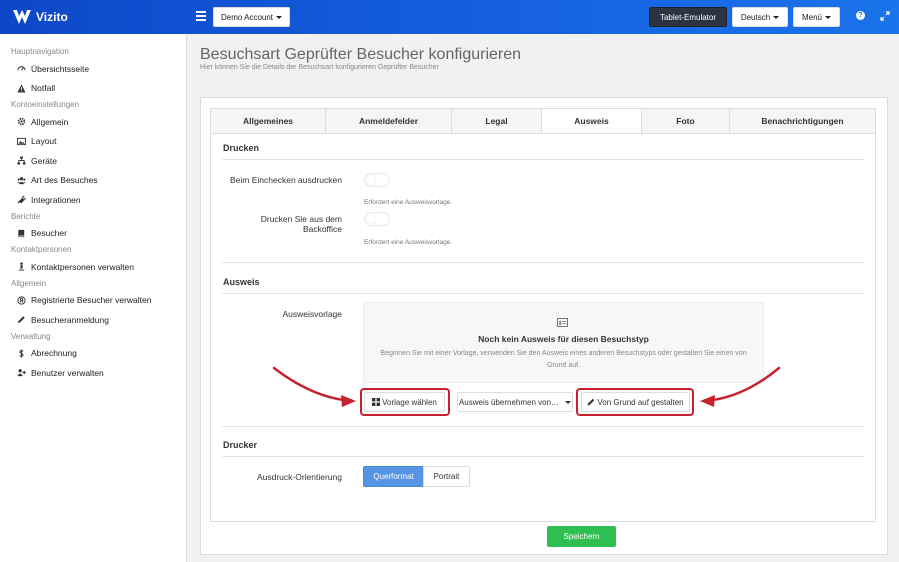 This screenshot has width=899, height=562. Describe the element at coordinates (64, 180) in the screenshot. I see `sidebar-item-label: Art des Besuches` at that location.